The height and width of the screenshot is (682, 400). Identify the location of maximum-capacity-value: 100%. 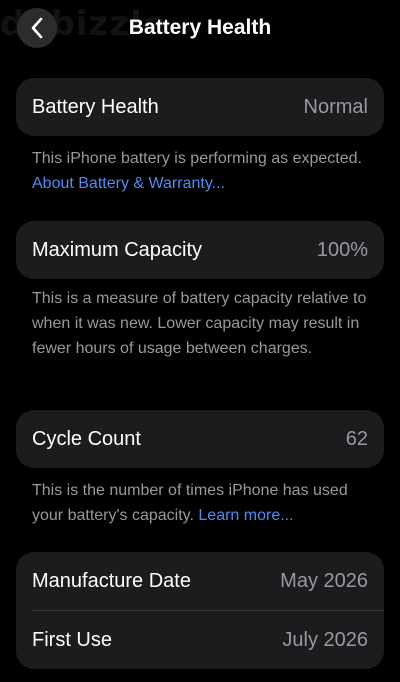
(342, 249).